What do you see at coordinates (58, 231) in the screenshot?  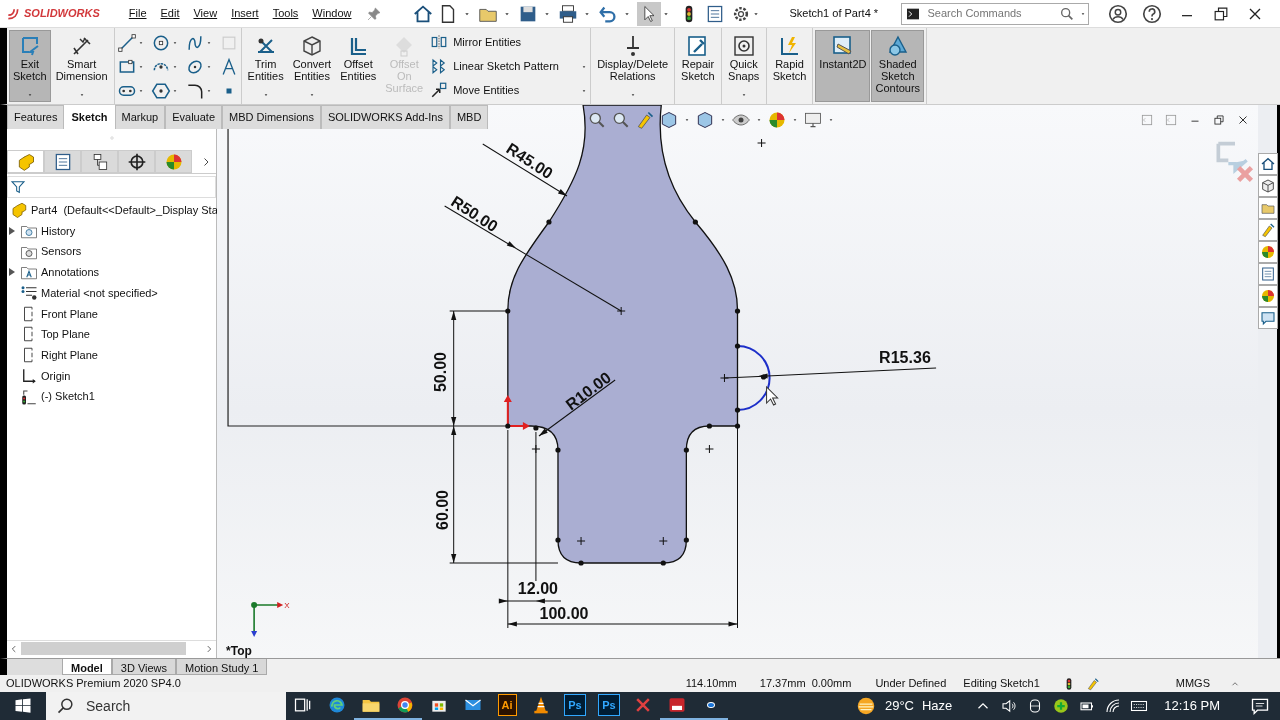 I see `tree-item: History` at bounding box center [58, 231].